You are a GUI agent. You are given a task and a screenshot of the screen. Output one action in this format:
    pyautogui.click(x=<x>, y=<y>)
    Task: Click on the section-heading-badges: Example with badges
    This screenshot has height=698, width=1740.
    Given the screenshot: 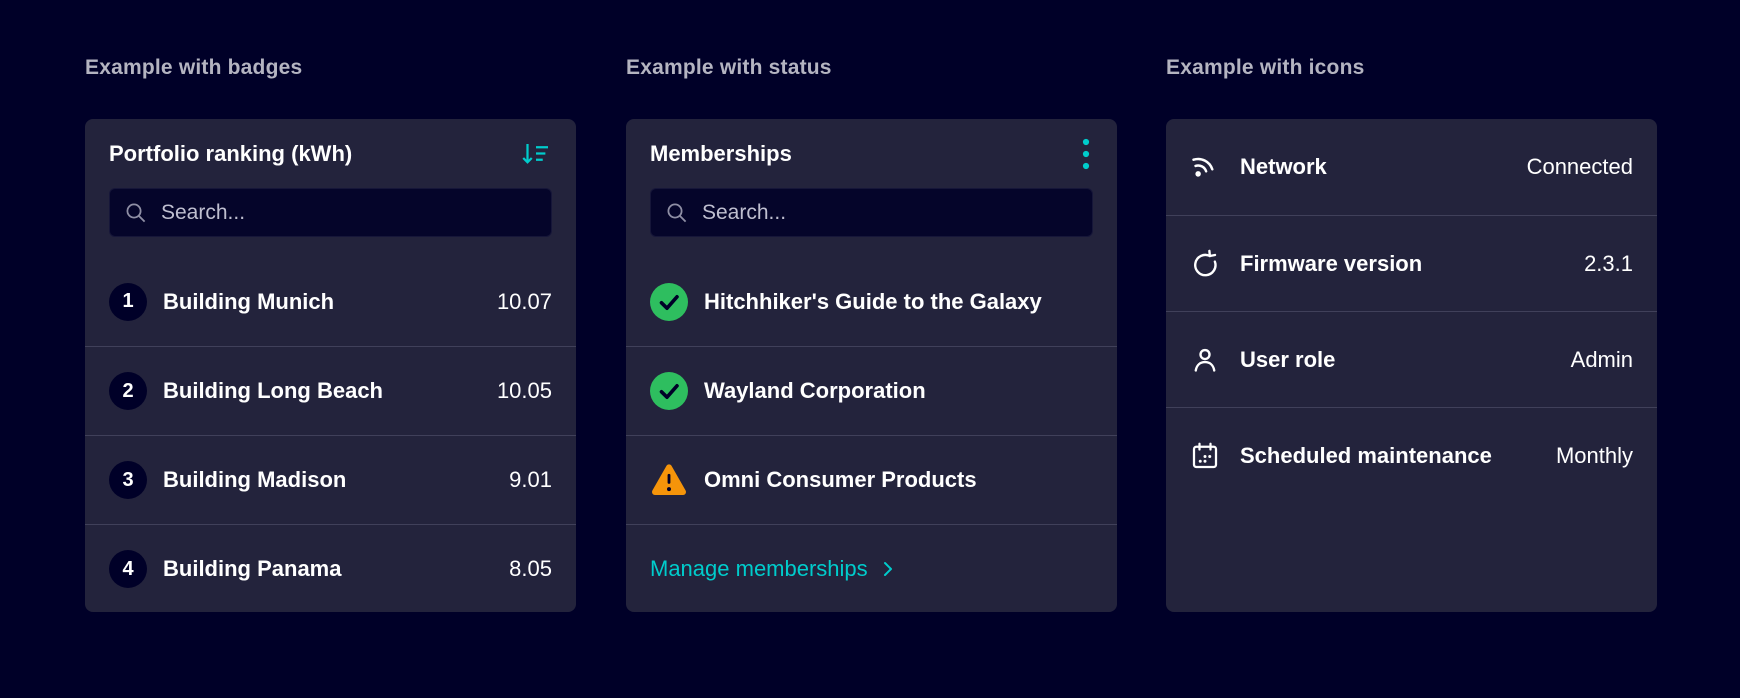 What is the action you would take?
    pyautogui.click(x=194, y=67)
    